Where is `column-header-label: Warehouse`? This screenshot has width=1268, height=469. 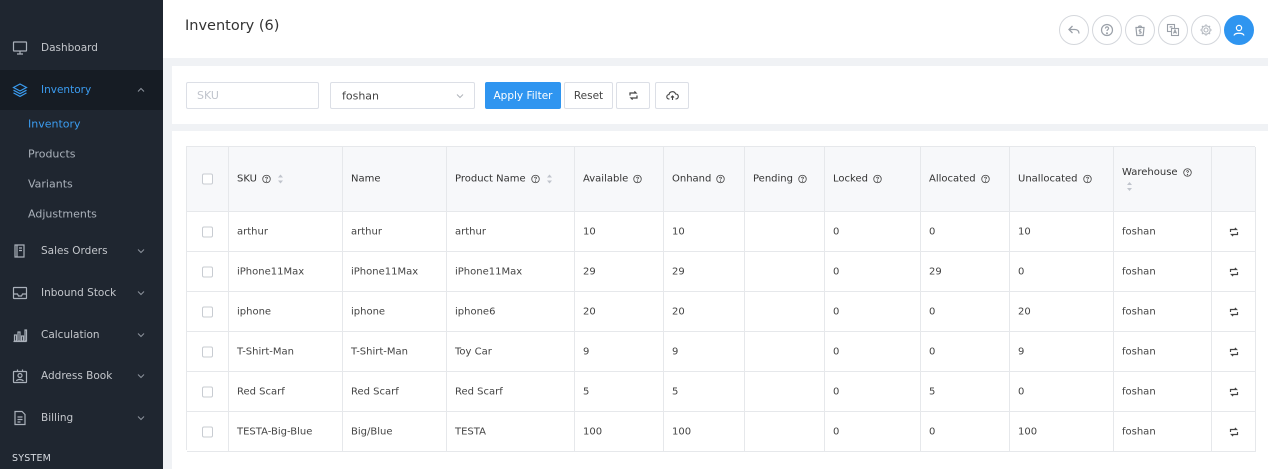
column-header-label: Warehouse is located at coordinates (1150, 172).